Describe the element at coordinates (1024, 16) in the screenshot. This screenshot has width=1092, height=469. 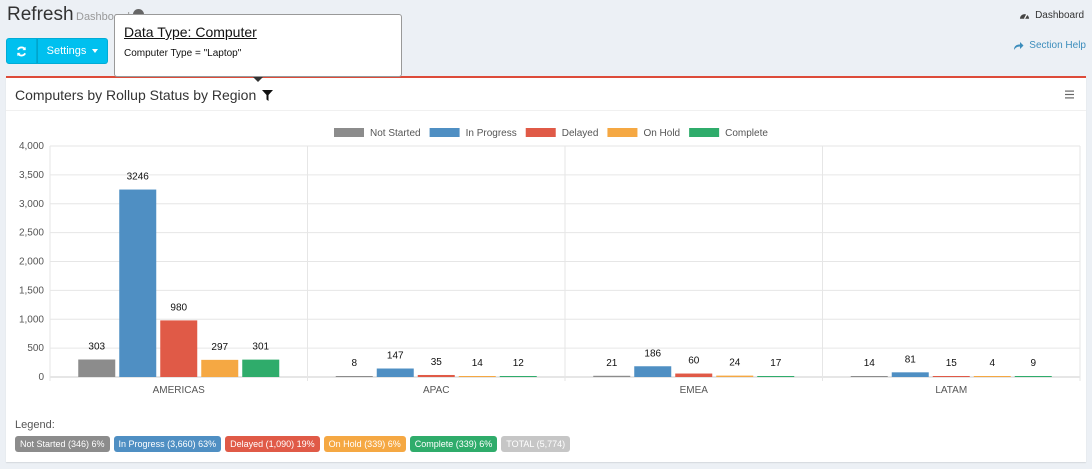
I see `dashboard-gauge-icon` at that location.